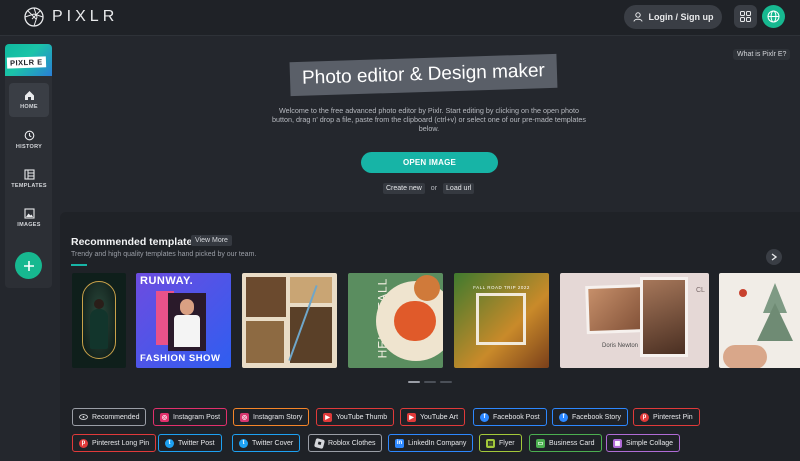  I want to click on category-label: Instagram Story, so click(278, 417).